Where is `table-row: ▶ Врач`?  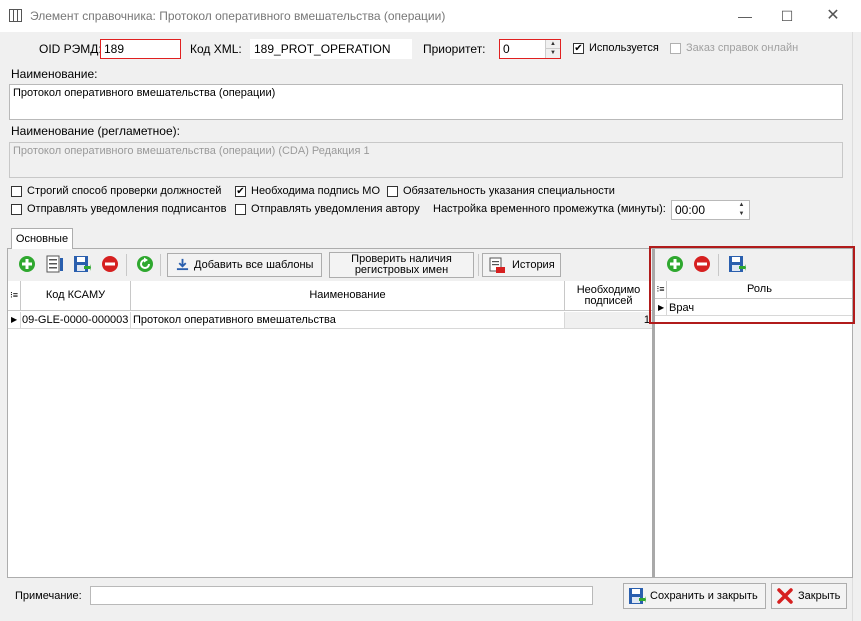 table-row: ▶ Врач is located at coordinates (753, 308).